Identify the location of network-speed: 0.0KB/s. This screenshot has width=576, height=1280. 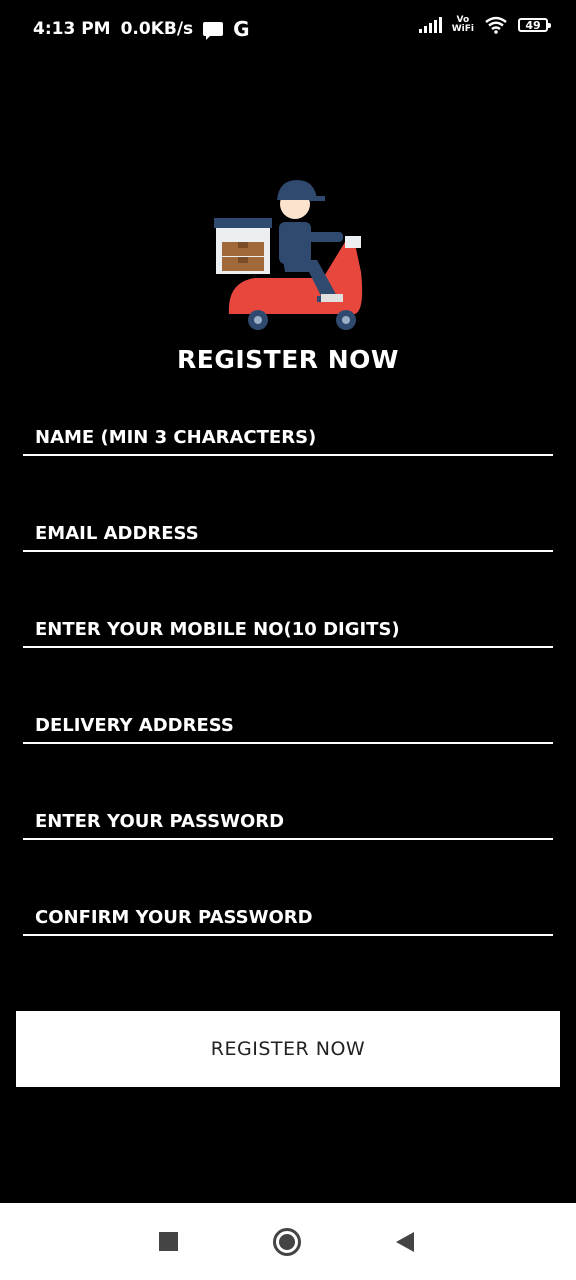
(157, 29).